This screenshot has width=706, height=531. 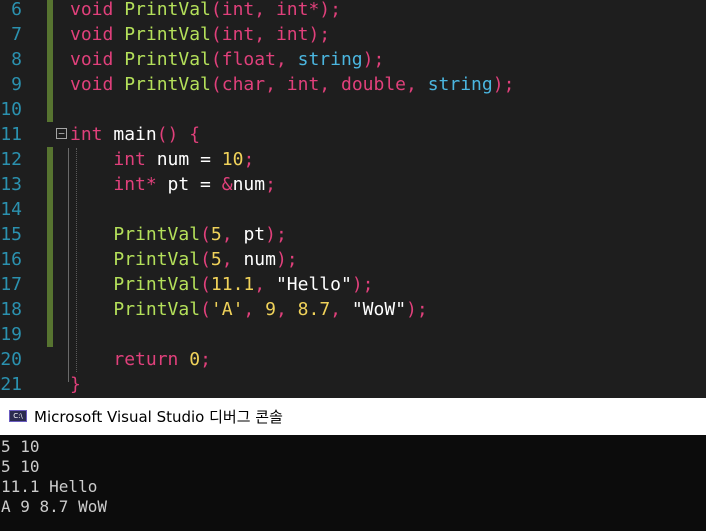 I want to click on code-text: }, so click(x=75, y=384).